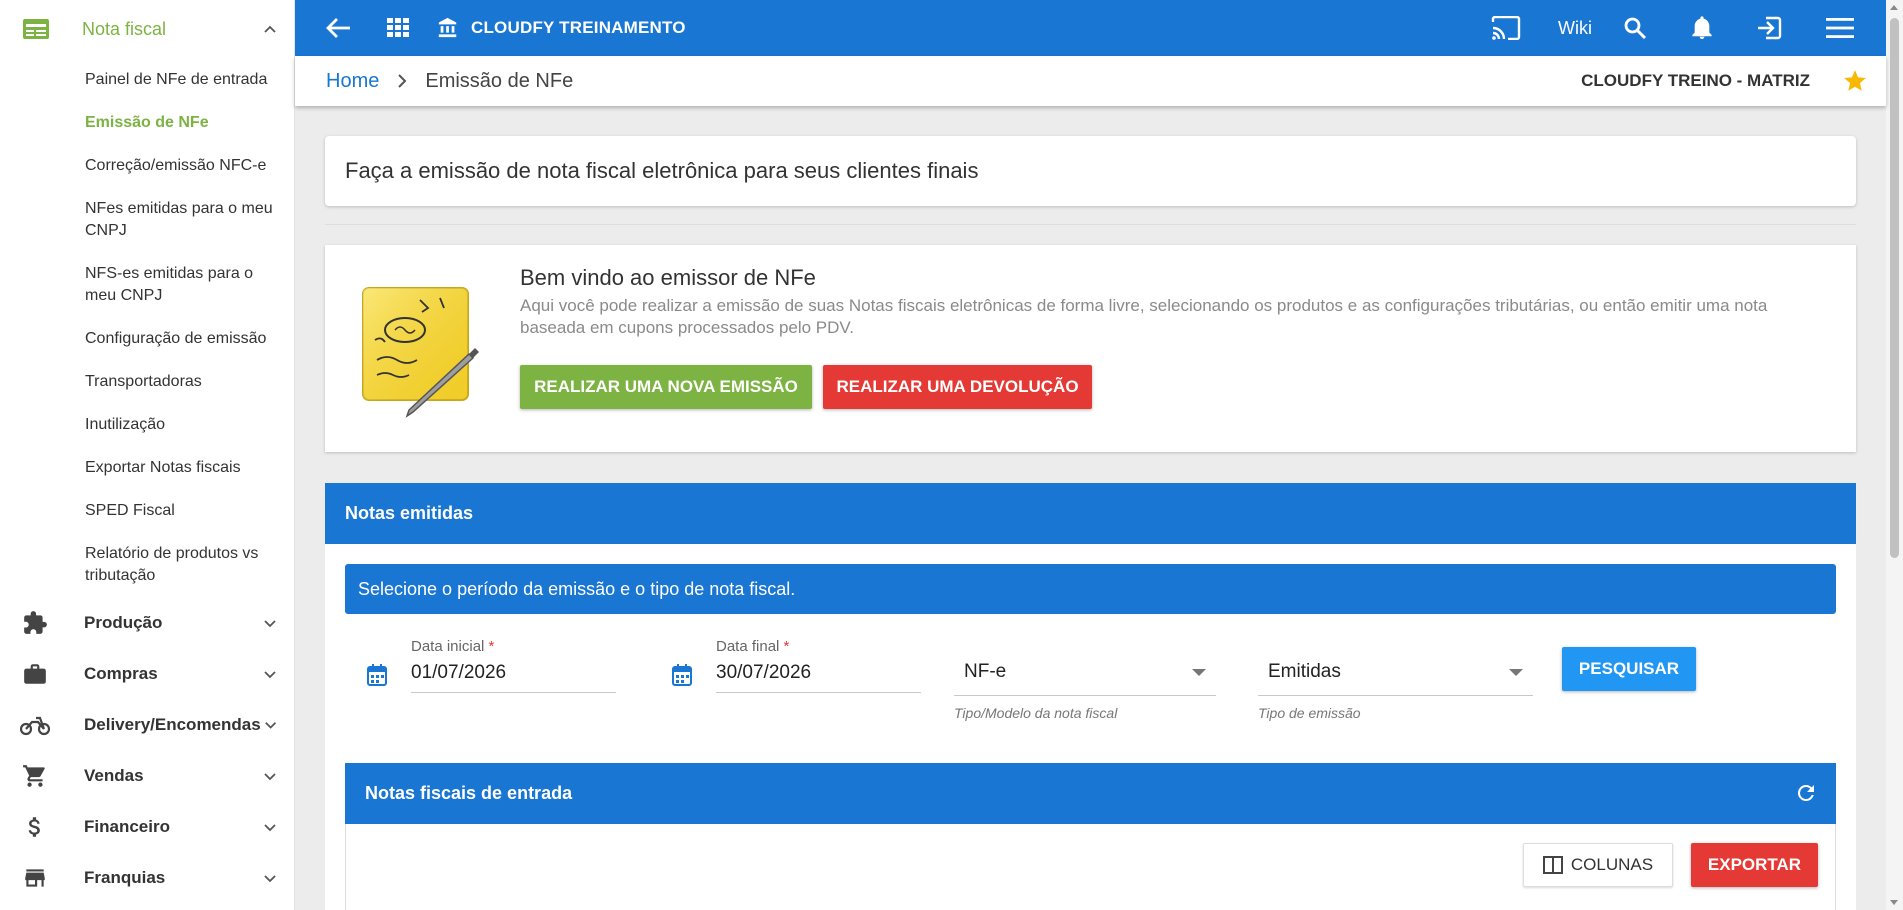 The image size is (1903, 910). Describe the element at coordinates (1090, 224) in the screenshot. I see `divider` at that location.